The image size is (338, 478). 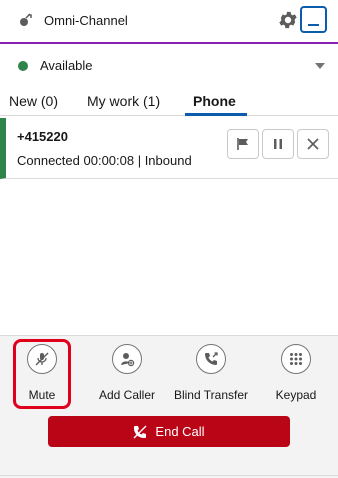 What do you see at coordinates (169, 22) in the screenshot?
I see `omni-channel-header: Omni-Channel` at bounding box center [169, 22].